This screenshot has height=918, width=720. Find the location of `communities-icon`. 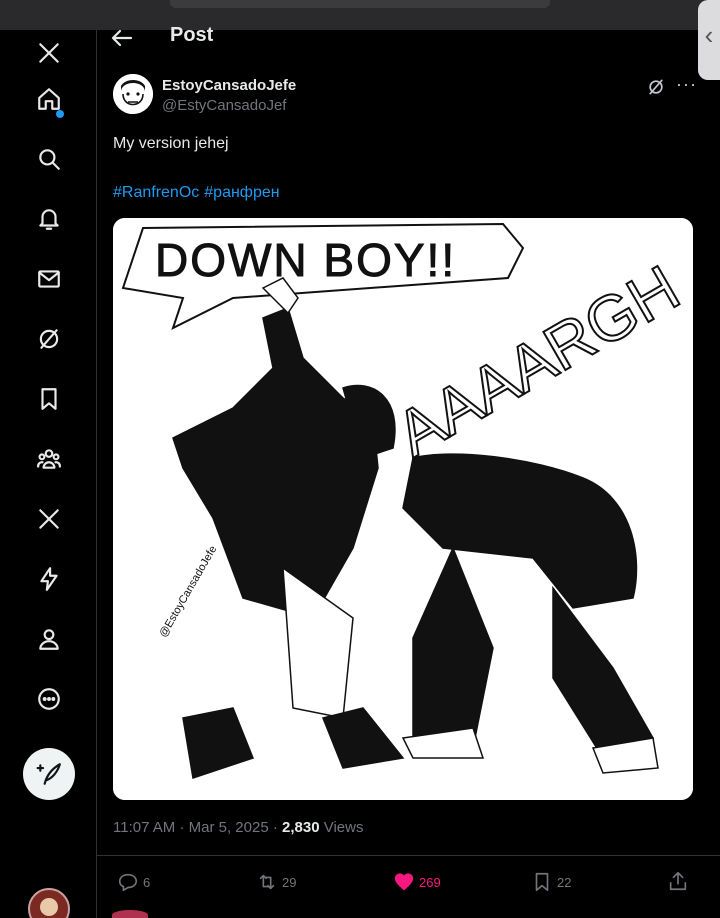

communities-icon is located at coordinates (49, 459).